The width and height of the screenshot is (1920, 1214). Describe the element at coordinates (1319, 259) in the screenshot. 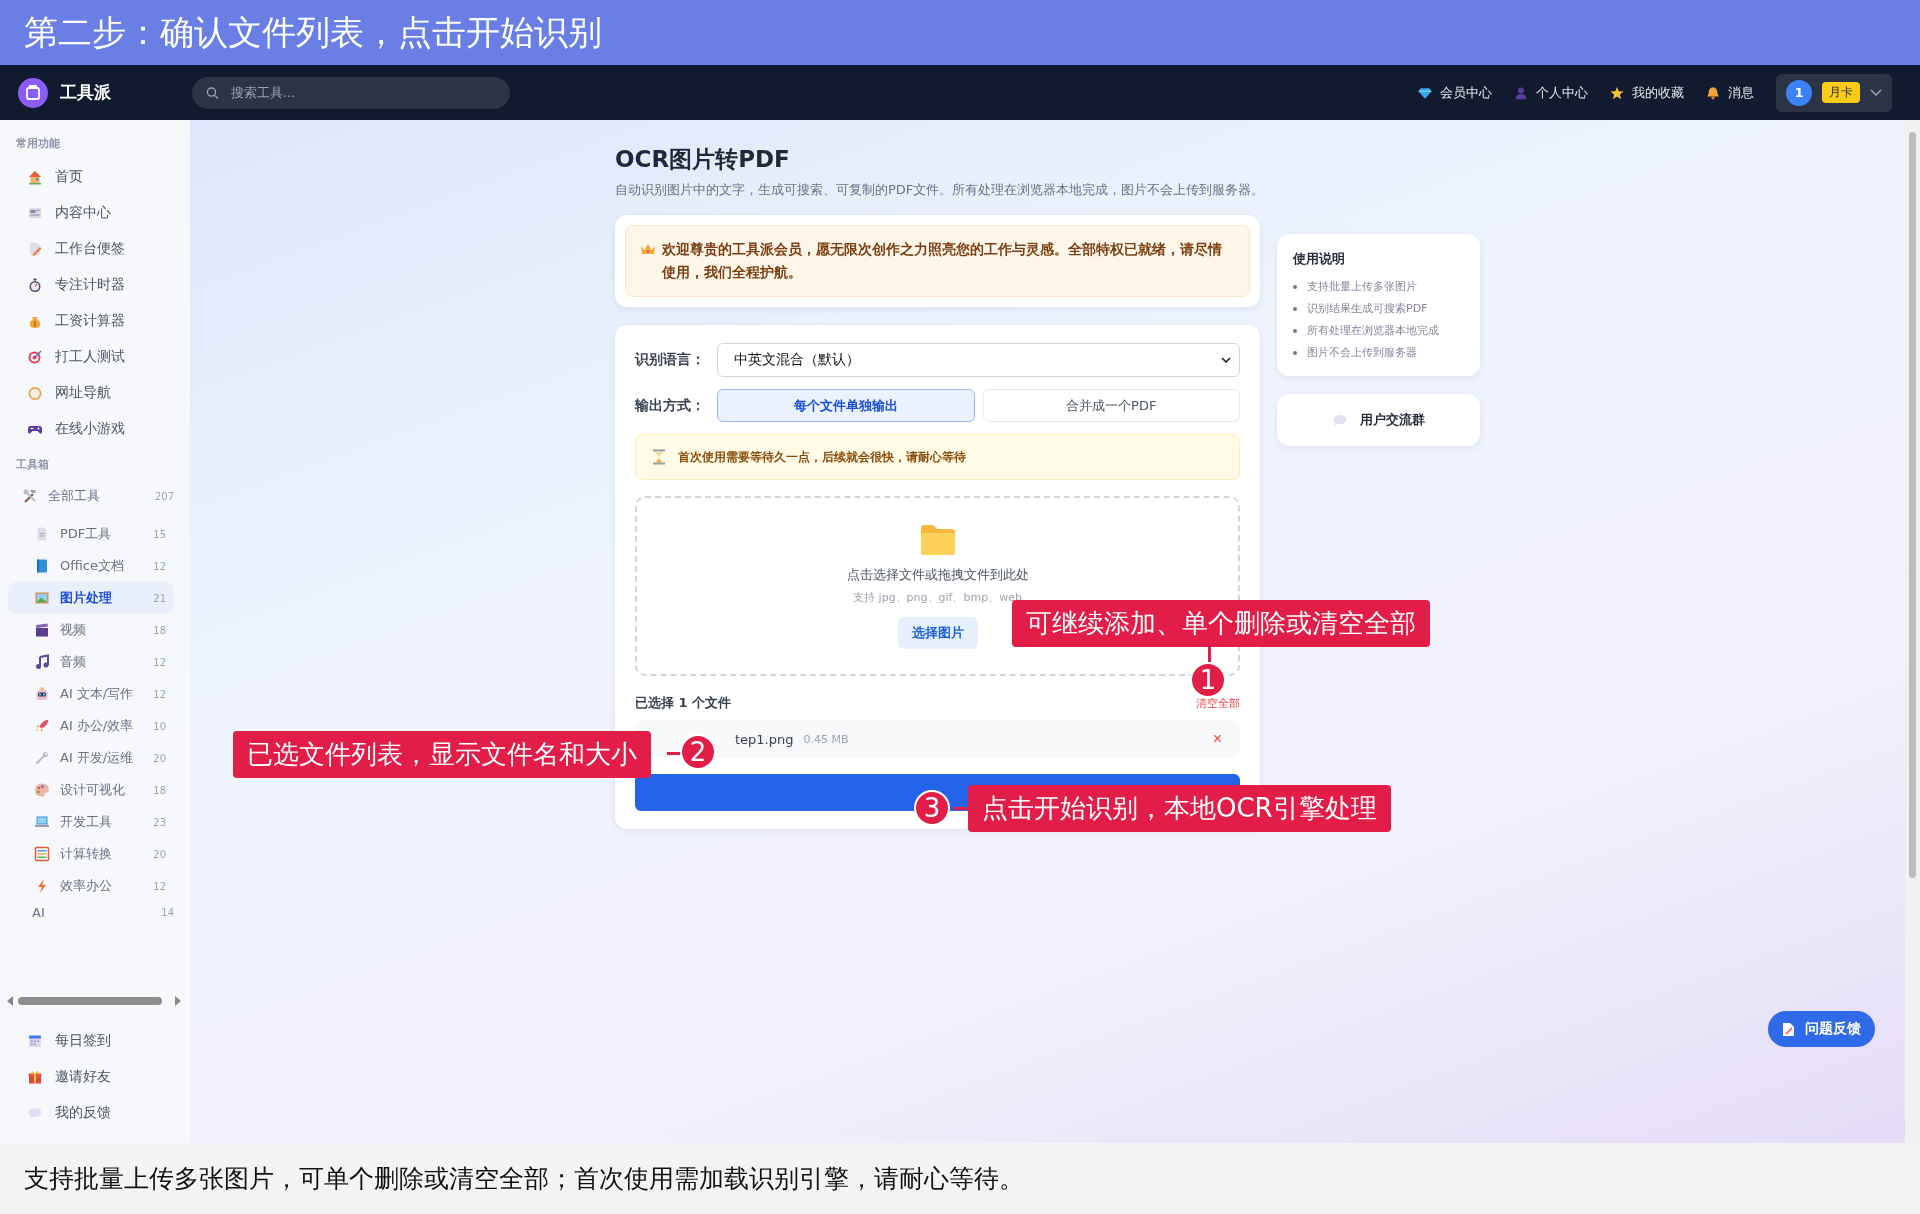

I see `help-title: 使用说明` at that location.